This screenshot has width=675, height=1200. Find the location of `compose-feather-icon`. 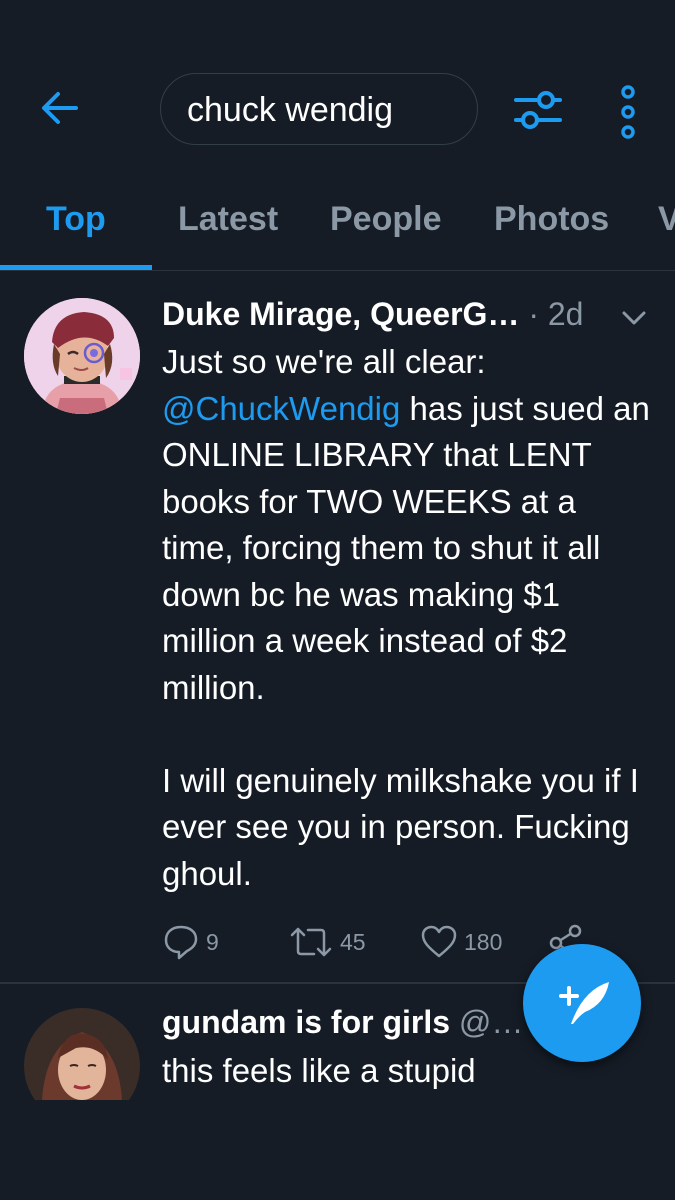

compose-feather-icon is located at coordinates (584, 1003).